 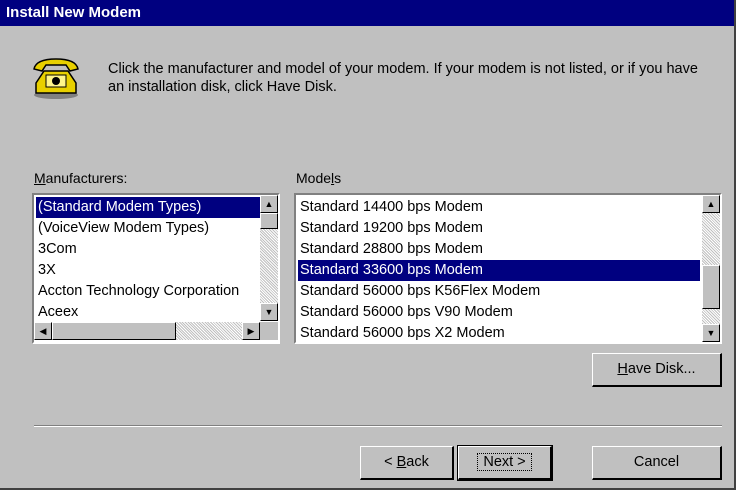 I want to click on manufacturer-item: Accton Technology Corporation, so click(x=148, y=291).